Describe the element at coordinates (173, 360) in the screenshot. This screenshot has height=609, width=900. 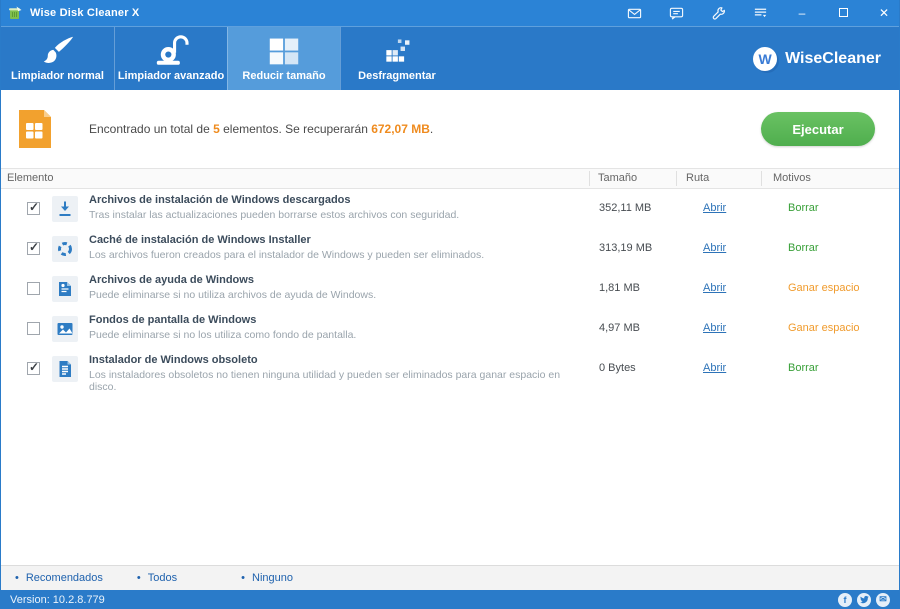
I see `row-title: Instalador de Windows obsoleto` at that location.